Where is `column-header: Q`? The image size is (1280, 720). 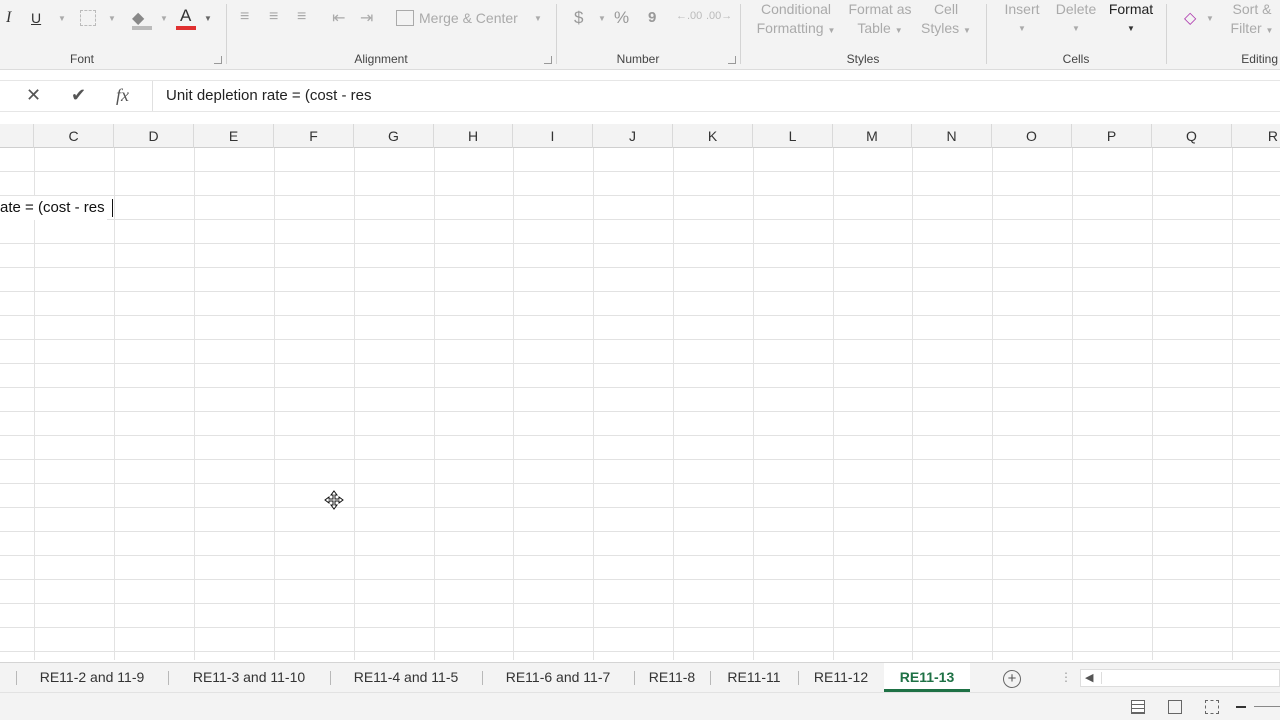 column-header: Q is located at coordinates (1192, 136).